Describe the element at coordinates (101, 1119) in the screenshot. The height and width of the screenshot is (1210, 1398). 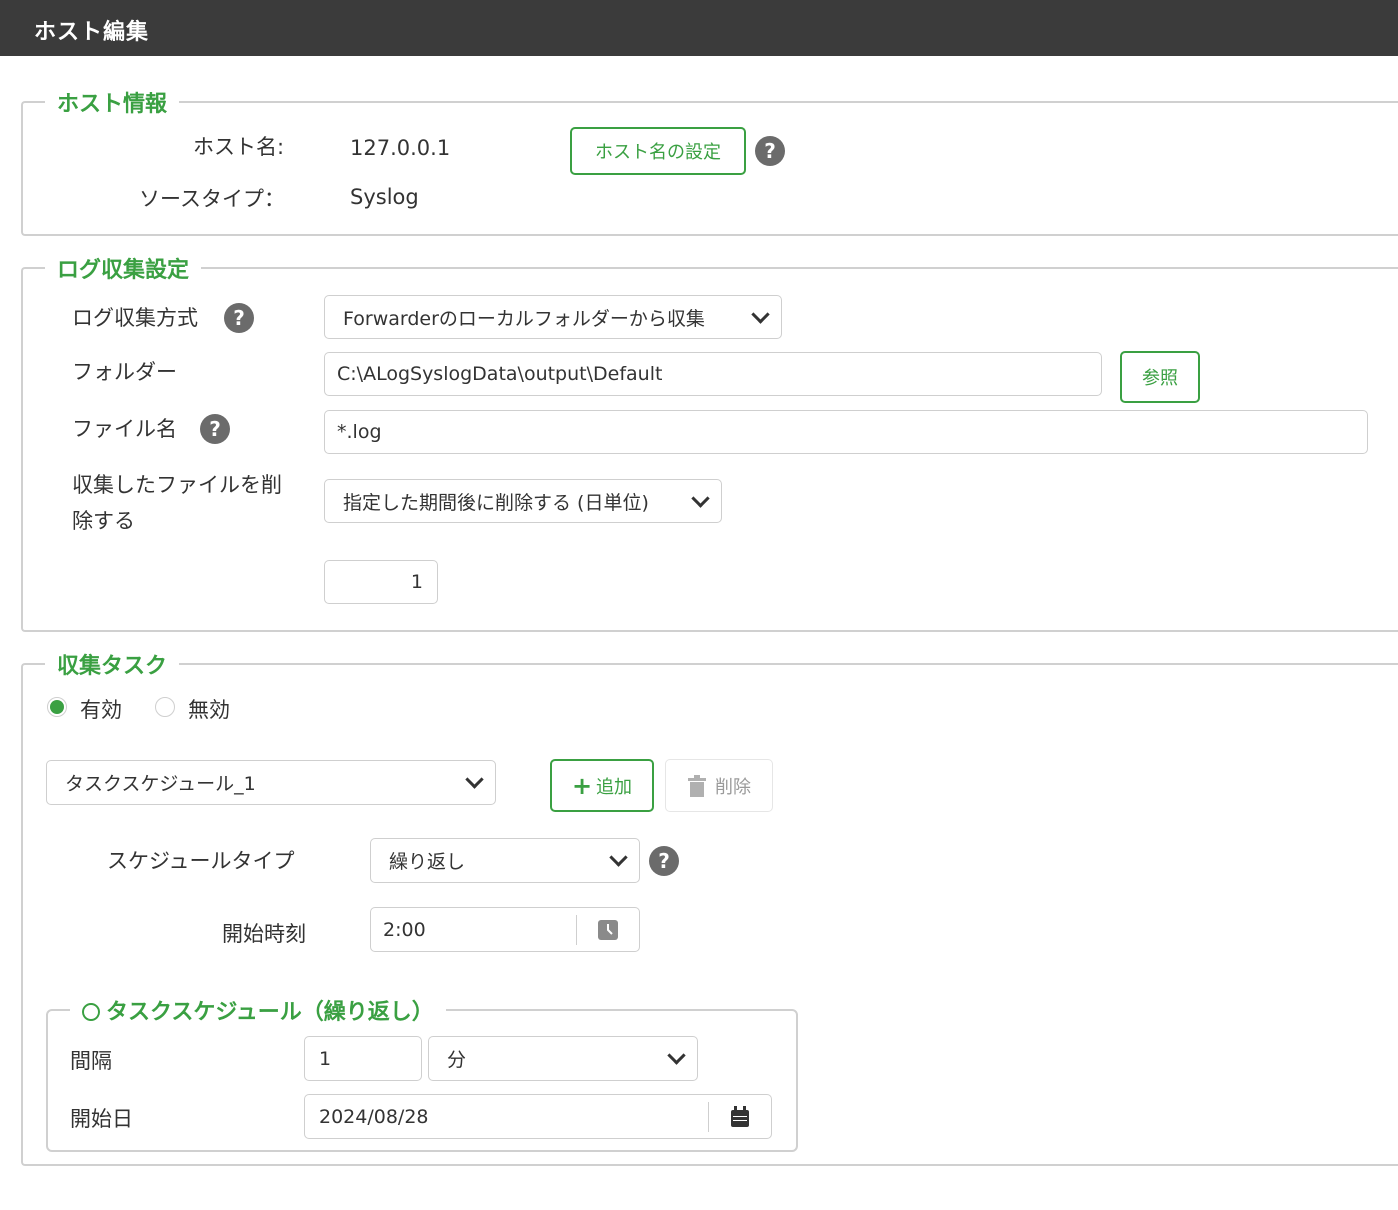
I see `start-date-label: 開始日` at that location.